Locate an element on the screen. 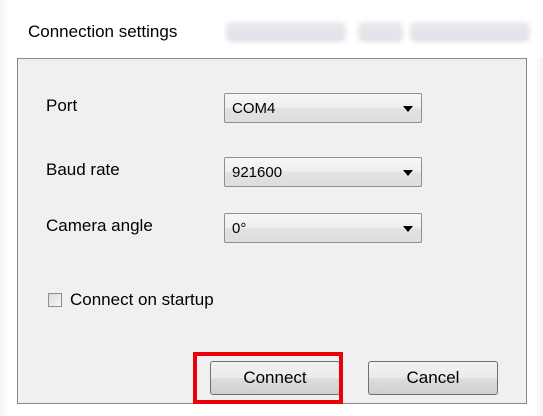 The height and width of the screenshot is (416, 543). port-select: COM4 is located at coordinates (323, 108).